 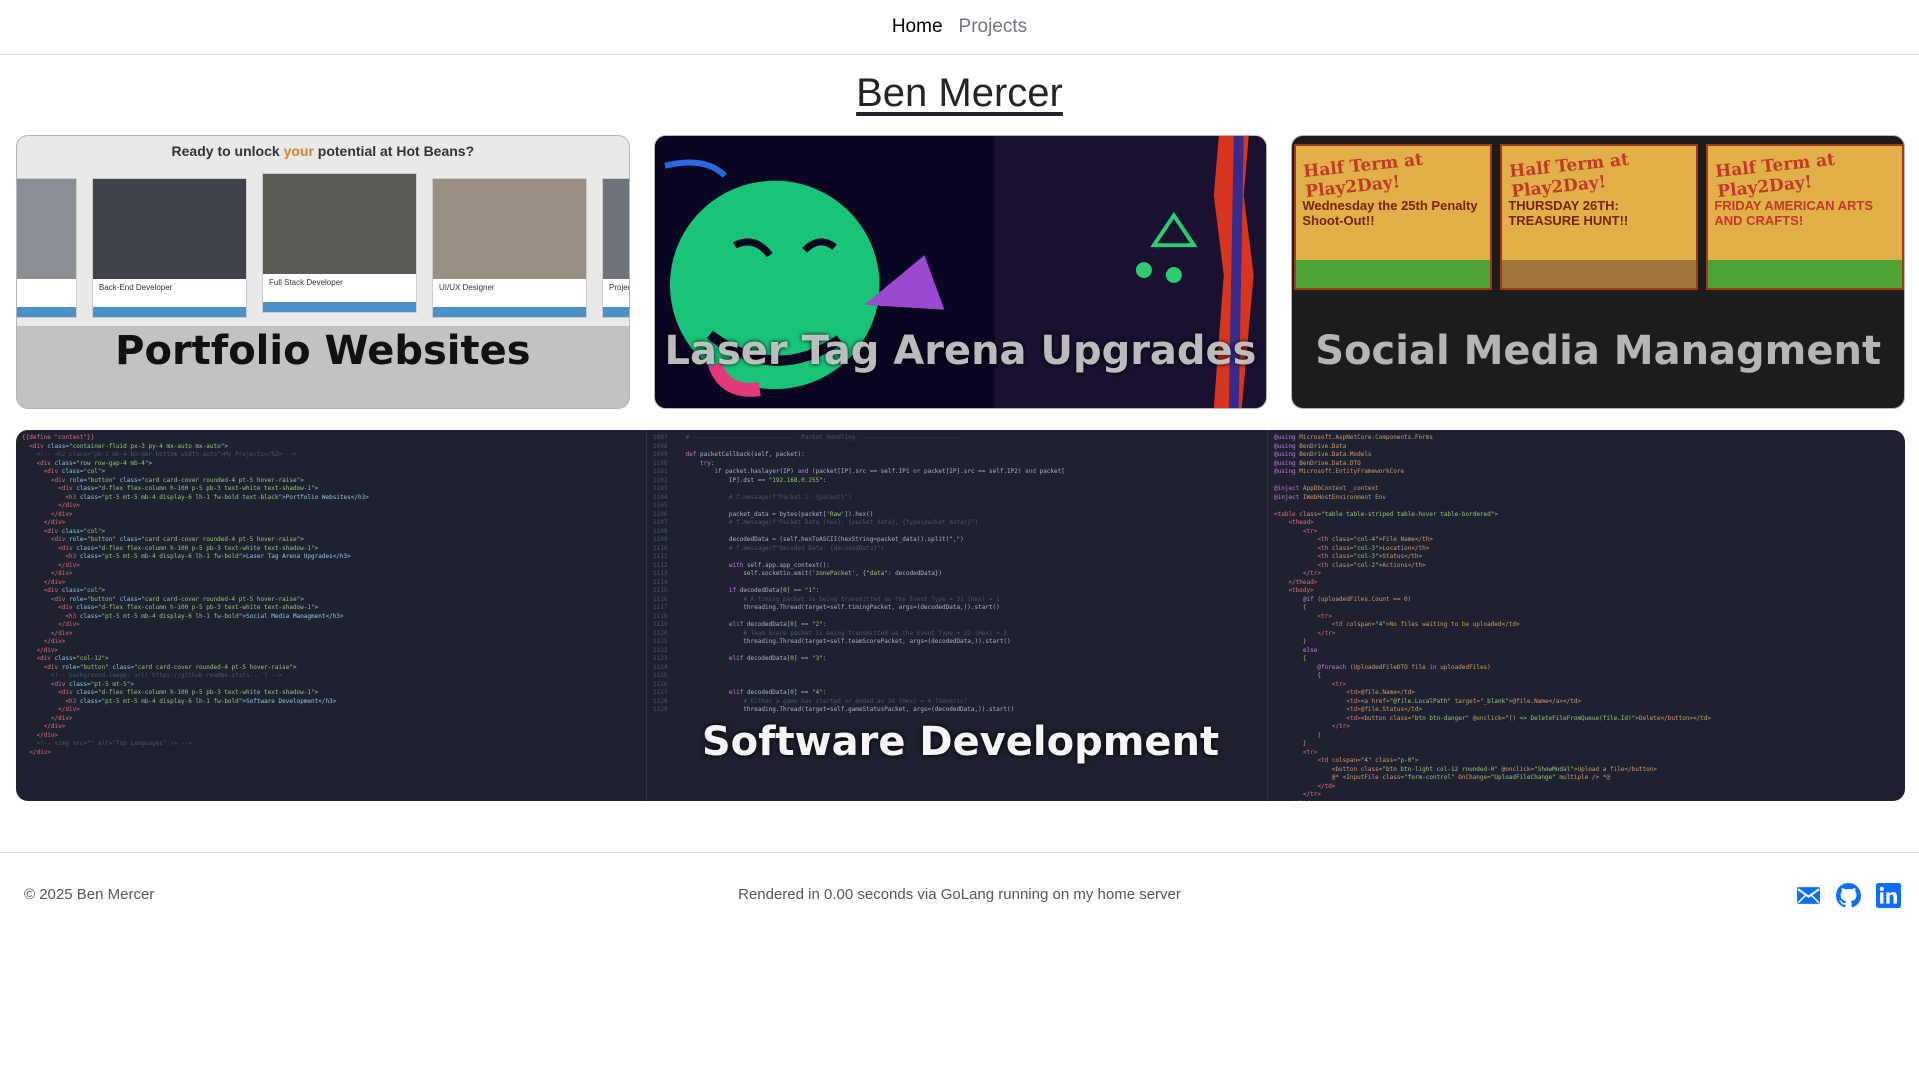 What do you see at coordinates (169, 248) in the screenshot?
I see `job-card-thumb: Back-End Developer` at bounding box center [169, 248].